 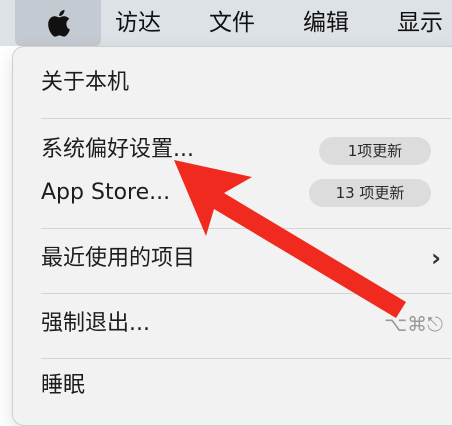 I want to click on system-preferences-update-badge: 1项更新, so click(x=375, y=151).